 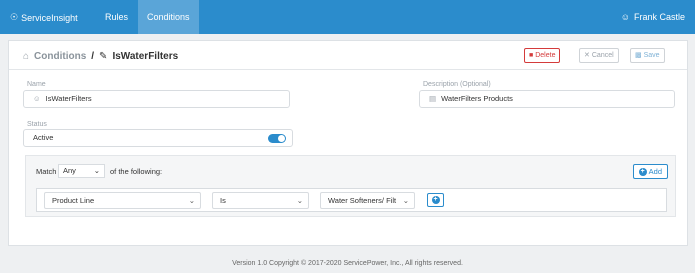 I want to click on cancel-button: ✕ Cancel, so click(x=599, y=55).